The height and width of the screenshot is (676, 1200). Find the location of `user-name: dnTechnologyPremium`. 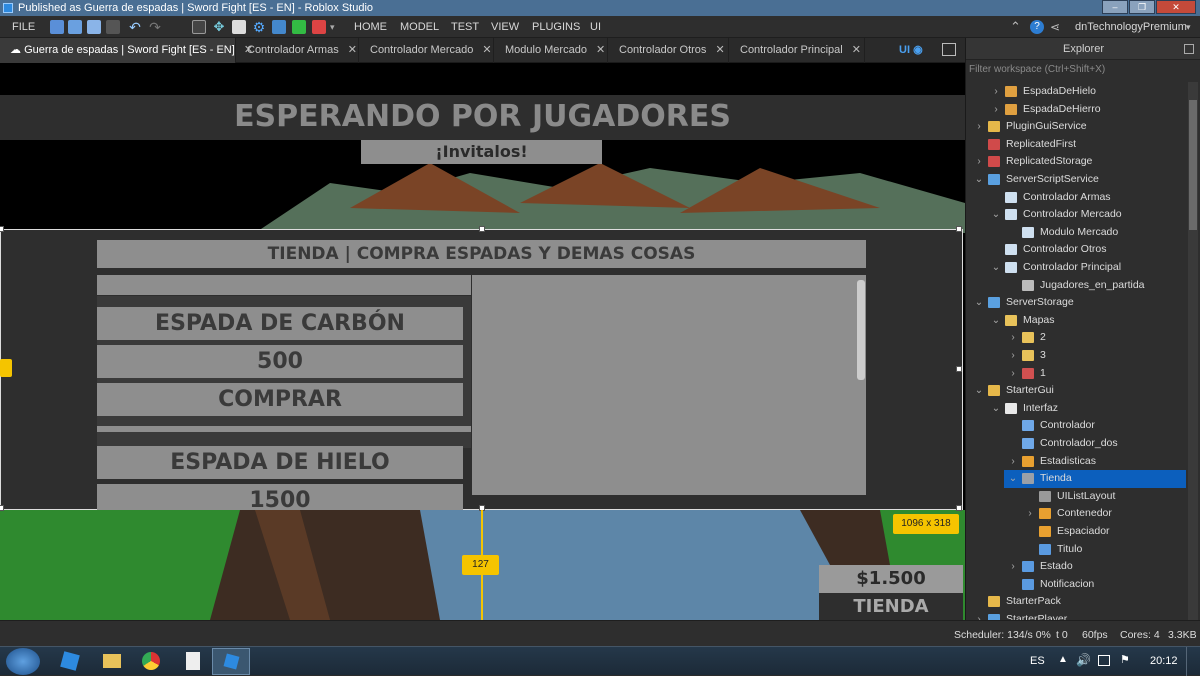

user-name: dnTechnologyPremium is located at coordinates (1131, 27).